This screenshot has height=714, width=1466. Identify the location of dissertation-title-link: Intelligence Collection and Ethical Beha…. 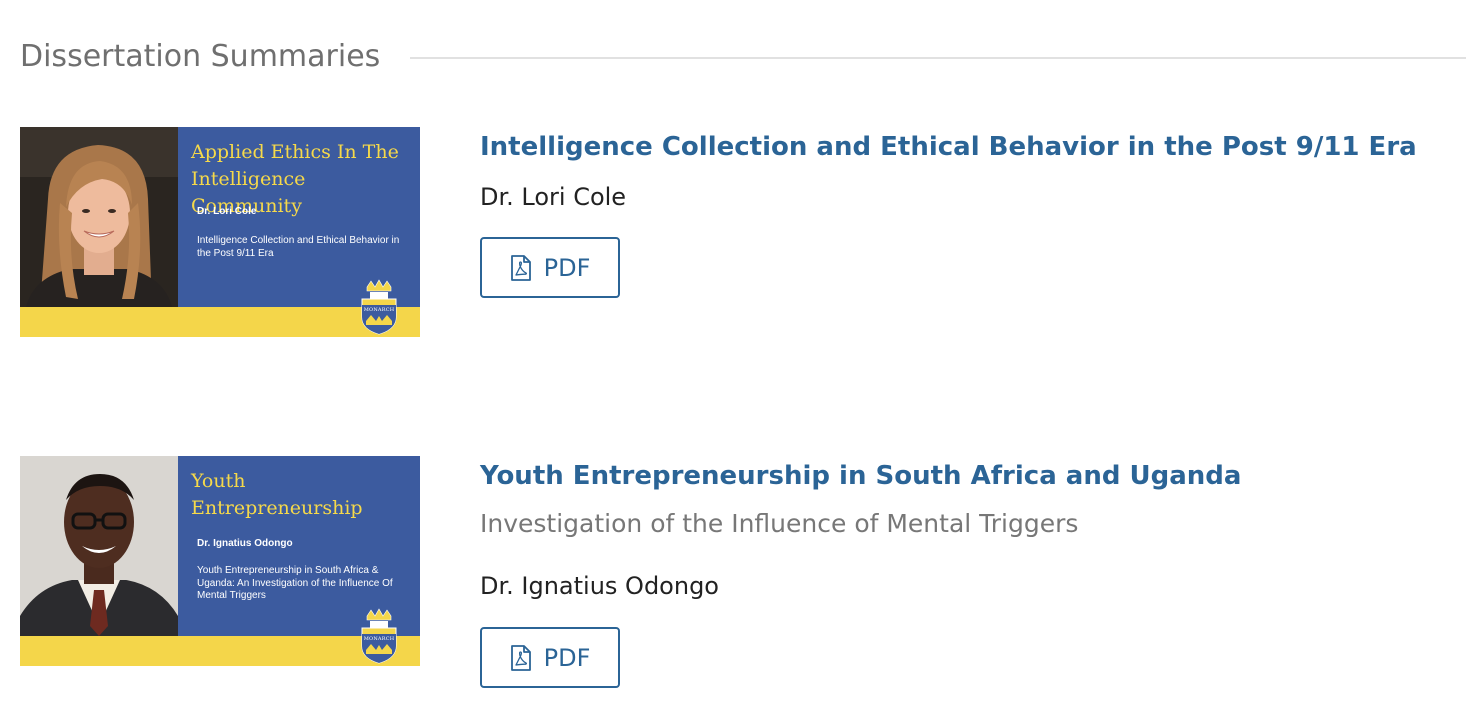
(948, 147).